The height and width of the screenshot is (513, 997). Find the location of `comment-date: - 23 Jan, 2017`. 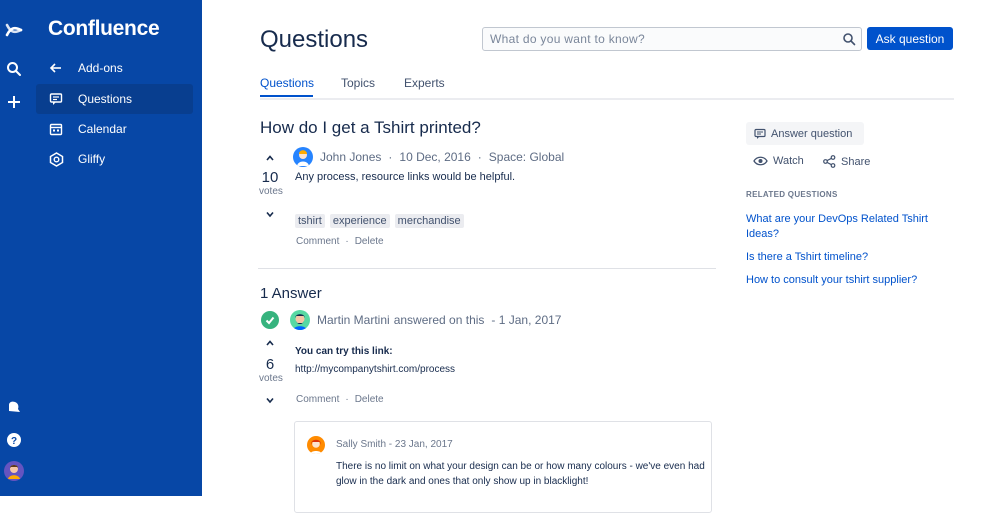

comment-date: - 23 Jan, 2017 is located at coordinates (420, 444).